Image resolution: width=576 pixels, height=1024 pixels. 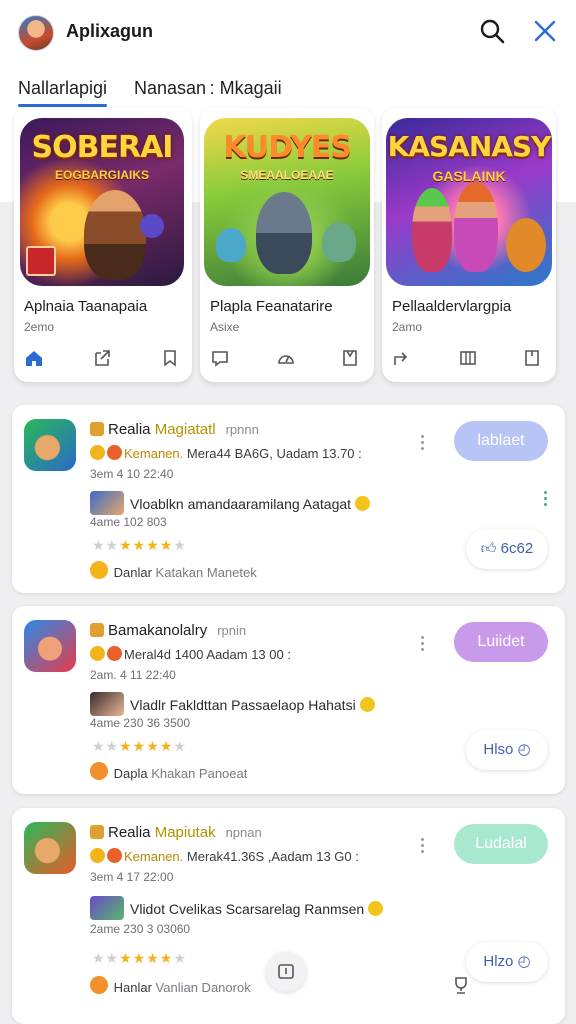 What do you see at coordinates (132, 877) in the screenshot?
I see `result-date: 3em 4 17 22:00` at bounding box center [132, 877].